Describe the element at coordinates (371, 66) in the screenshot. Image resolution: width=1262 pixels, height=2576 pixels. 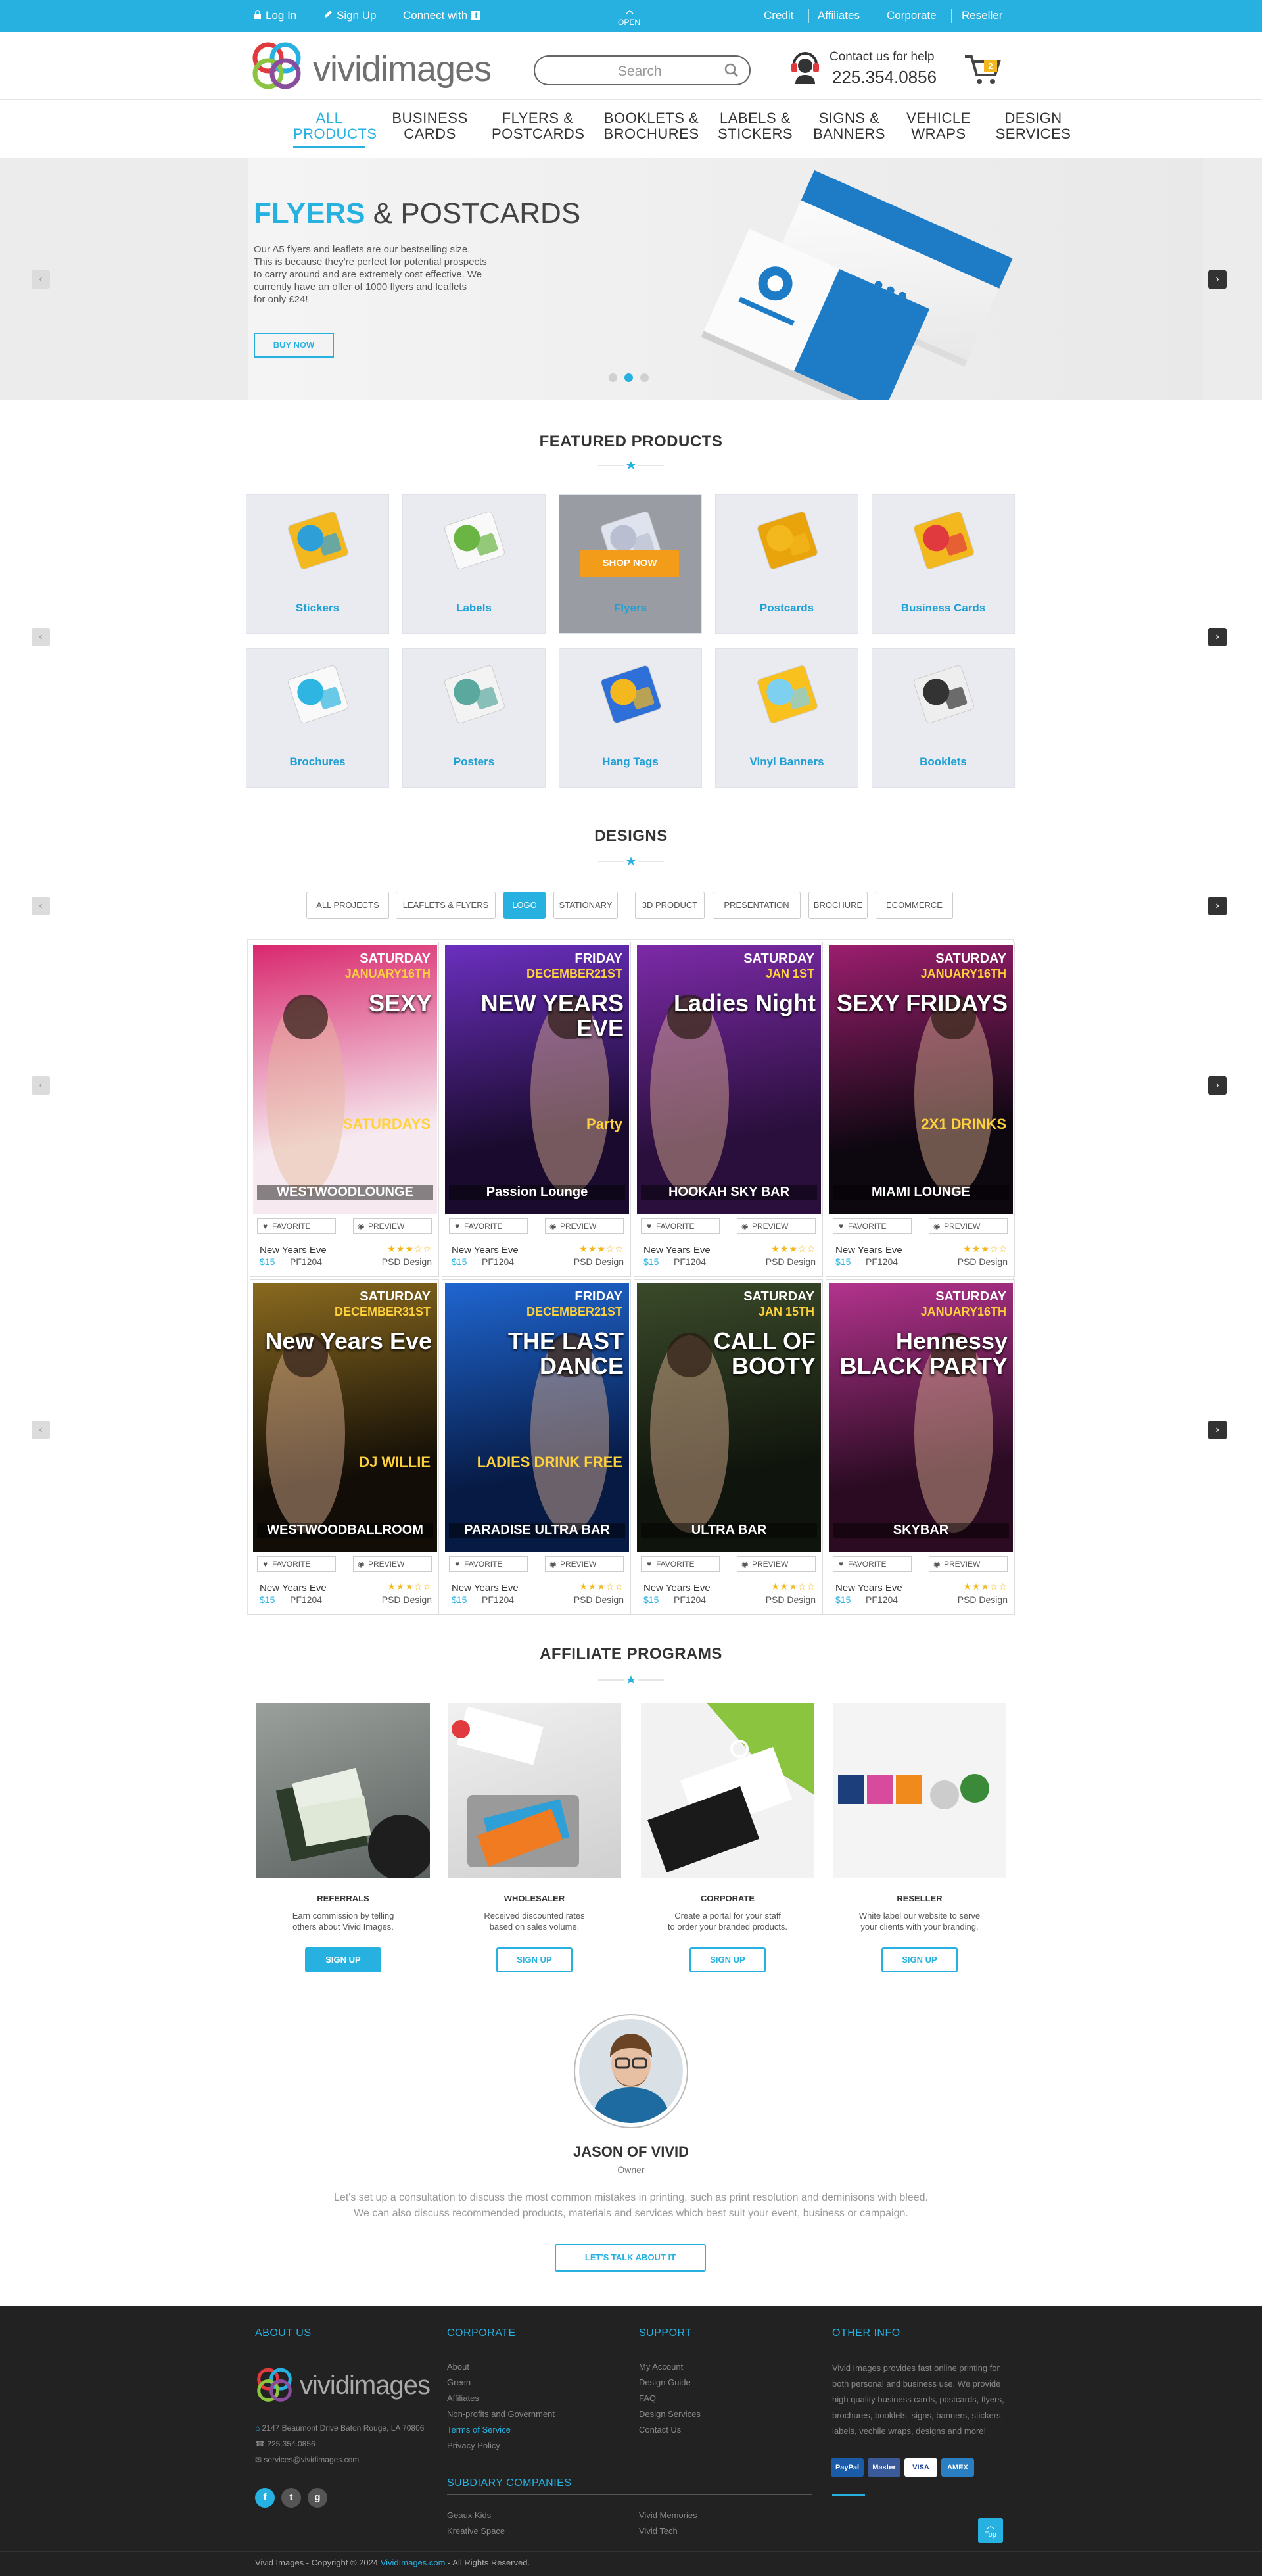
I see `logo: vividimages` at that location.